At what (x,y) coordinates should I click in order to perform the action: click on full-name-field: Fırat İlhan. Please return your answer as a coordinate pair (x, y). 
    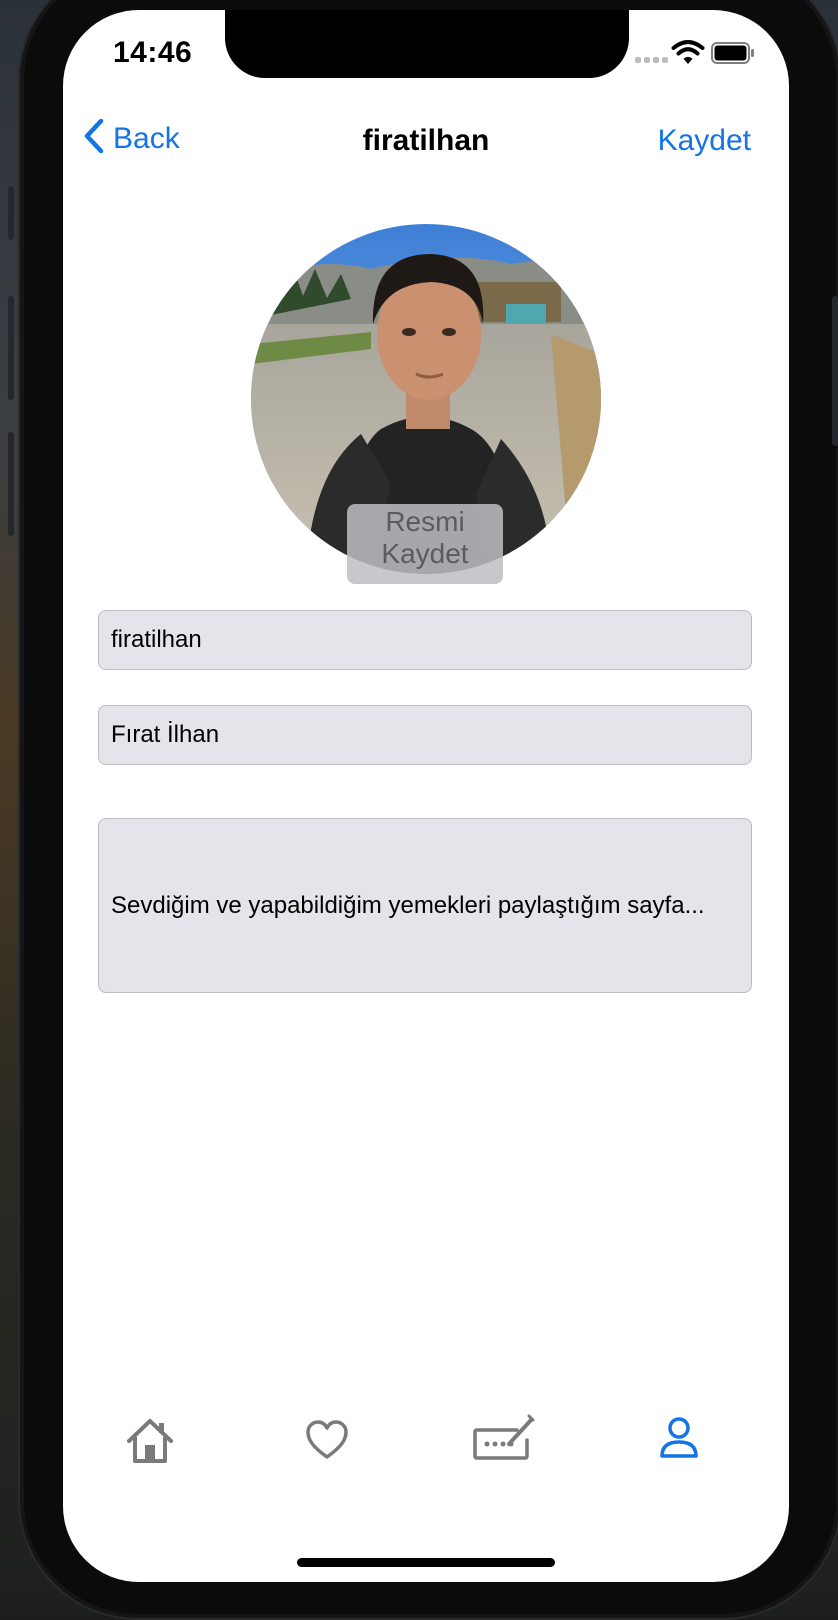
    Looking at the image, I should click on (425, 735).